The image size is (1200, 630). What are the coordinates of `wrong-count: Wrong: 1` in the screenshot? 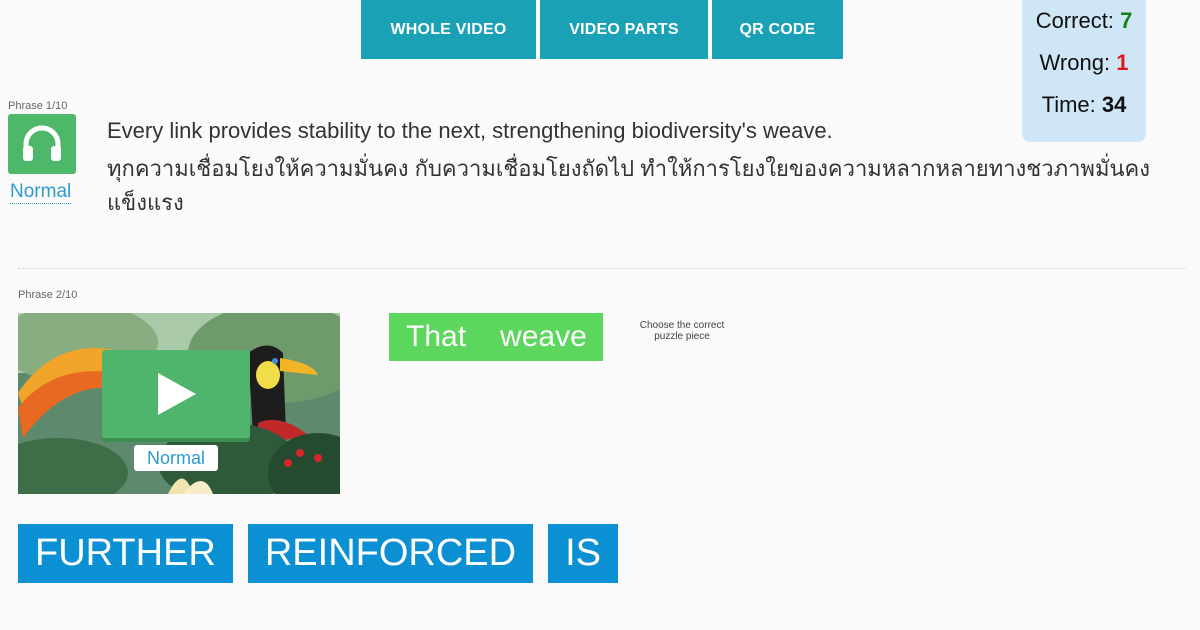 It's located at (1084, 63).